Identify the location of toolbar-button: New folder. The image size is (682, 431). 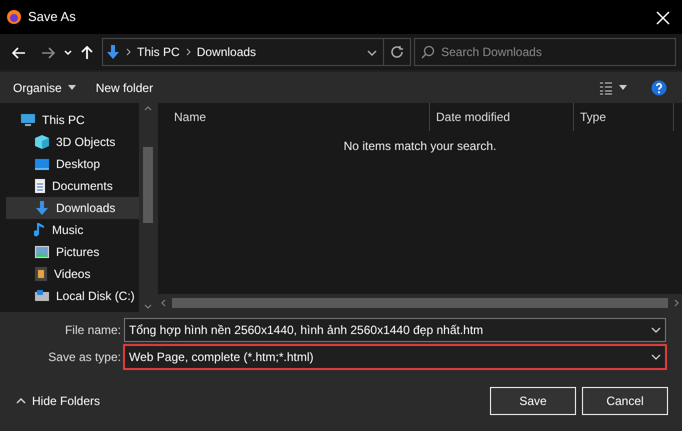
(125, 87).